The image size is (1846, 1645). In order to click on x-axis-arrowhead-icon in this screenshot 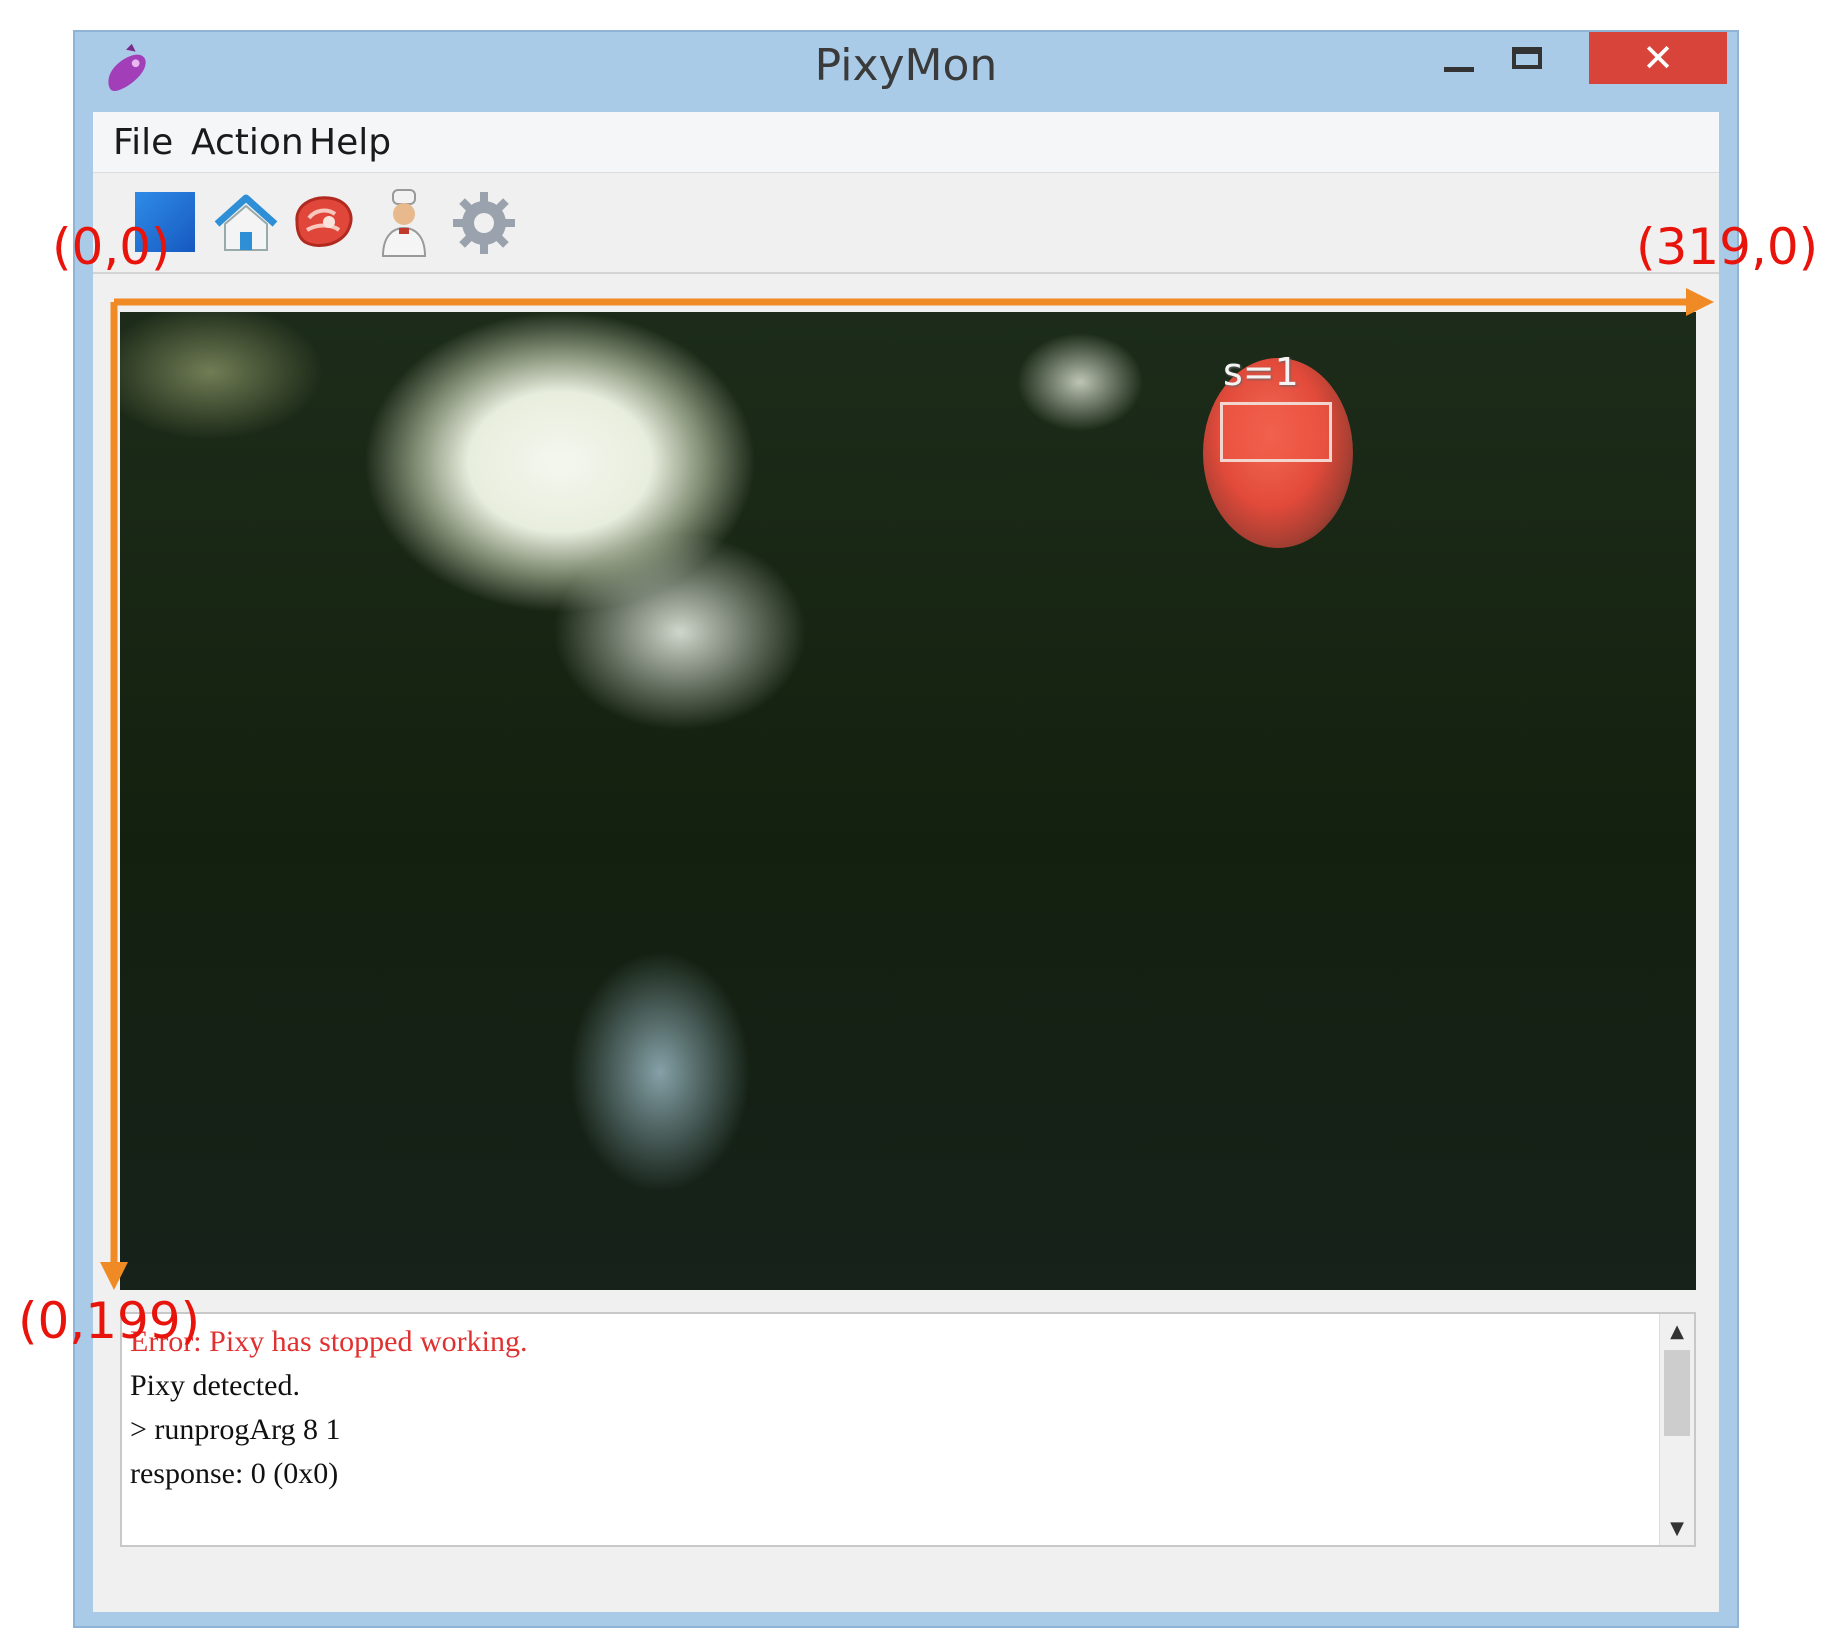, I will do `click(1700, 302)`.